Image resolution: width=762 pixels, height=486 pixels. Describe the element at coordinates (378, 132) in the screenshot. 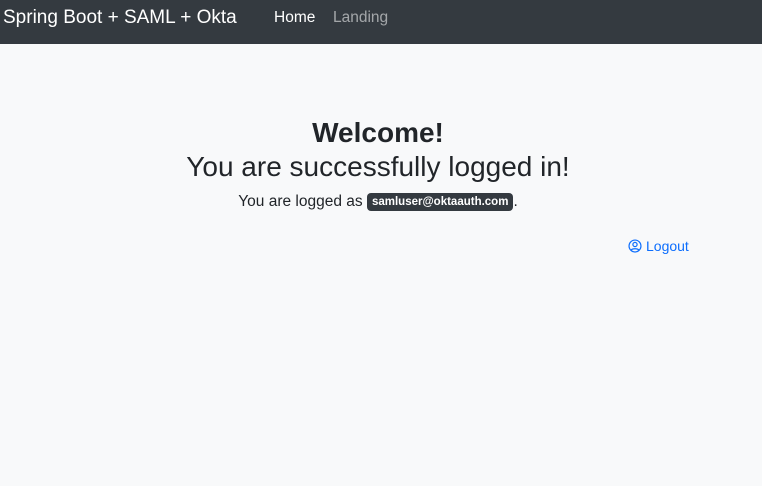

I see `welcome-heading: Welcome!` at that location.